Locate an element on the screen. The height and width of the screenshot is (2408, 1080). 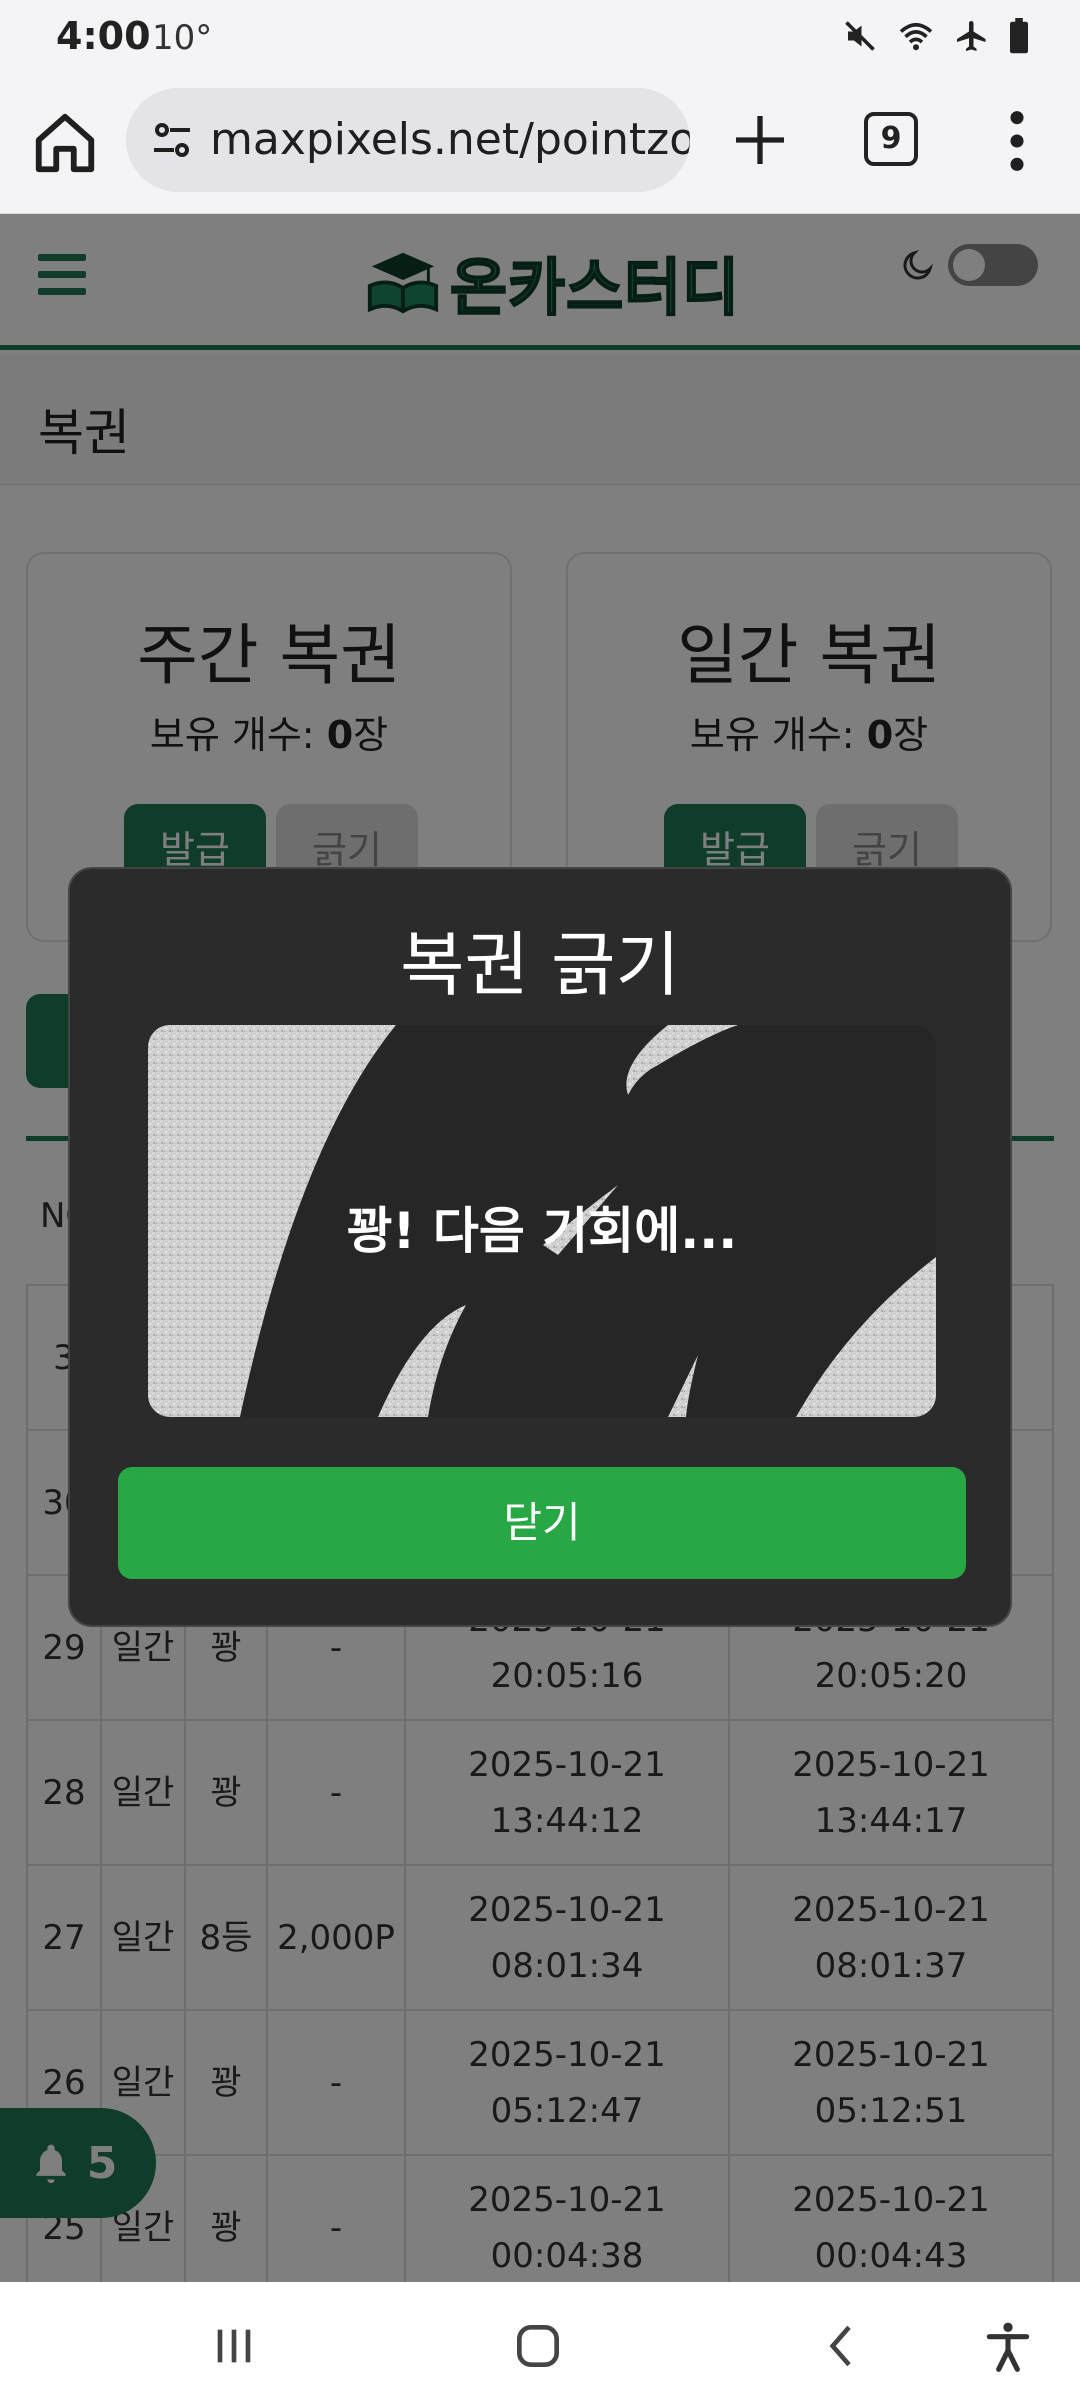
wifi-icon is located at coordinates (916, 36).